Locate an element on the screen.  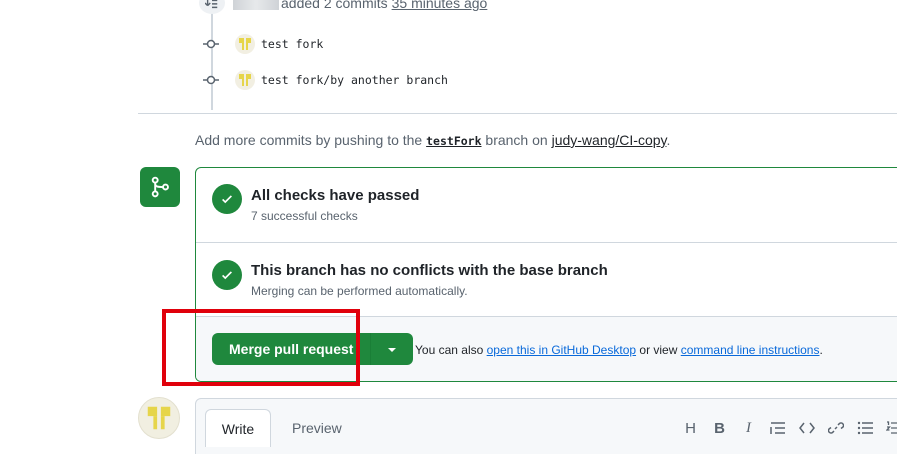
commits-event: added 2 commits 35 minutes ago is located at coordinates (343, 7).